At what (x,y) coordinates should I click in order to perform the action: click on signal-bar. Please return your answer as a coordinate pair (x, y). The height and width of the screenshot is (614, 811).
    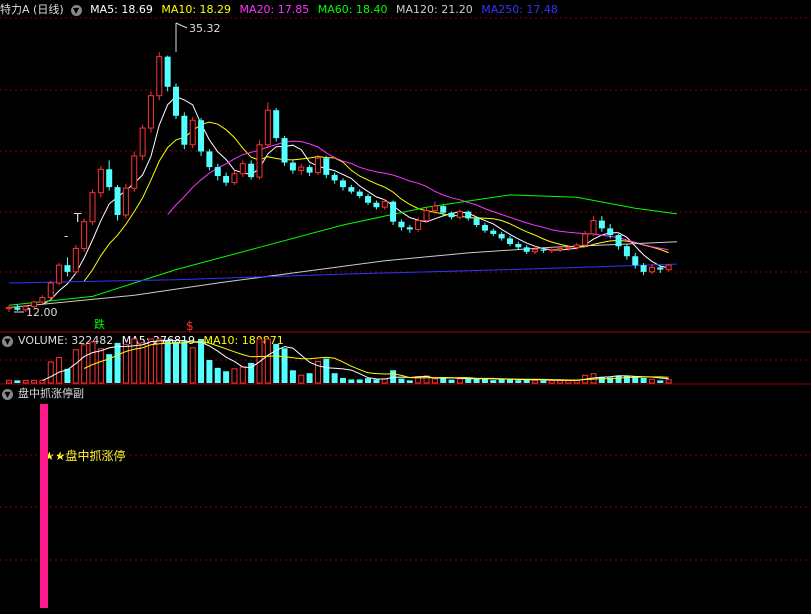
    Looking at the image, I should click on (44, 506).